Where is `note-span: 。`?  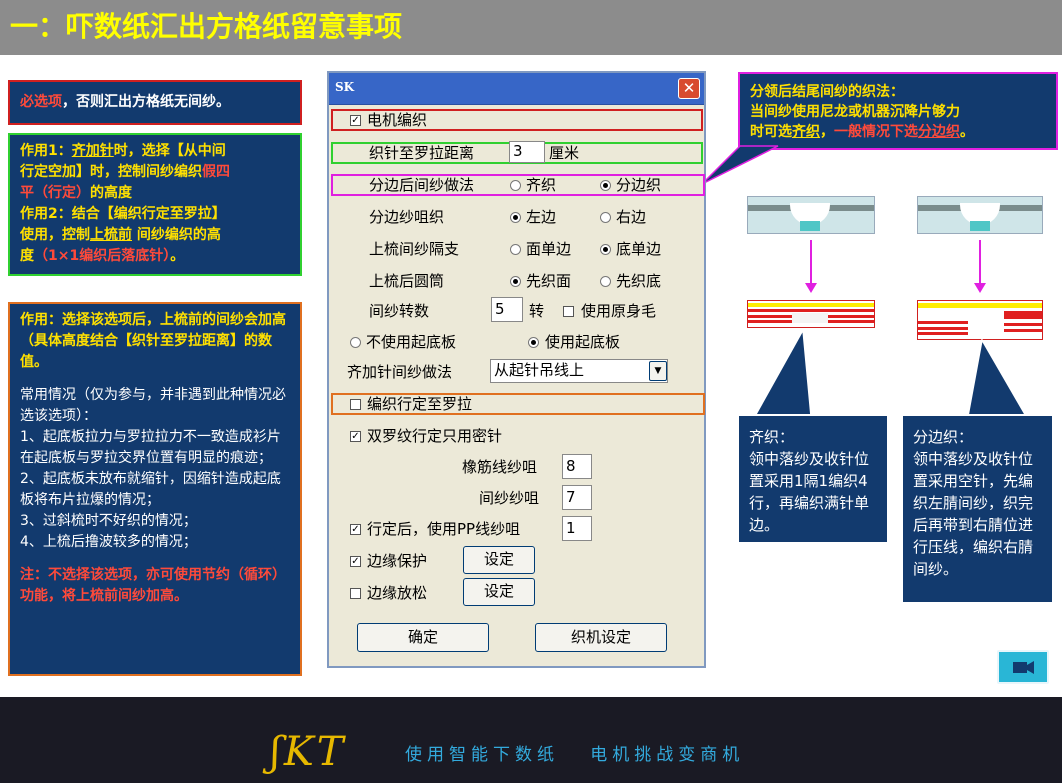
note-span: 。 is located at coordinates (967, 132).